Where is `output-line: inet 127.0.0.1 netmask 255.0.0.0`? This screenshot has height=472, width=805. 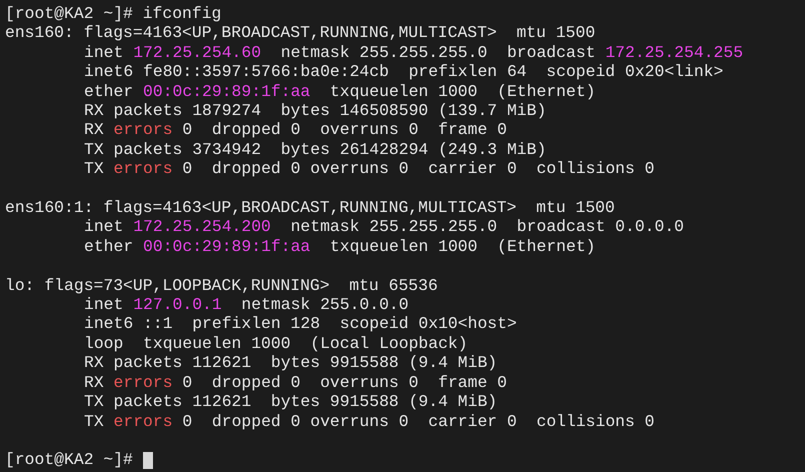 output-line: inet 127.0.0.1 netmask 255.0.0.0 is located at coordinates (246, 304).